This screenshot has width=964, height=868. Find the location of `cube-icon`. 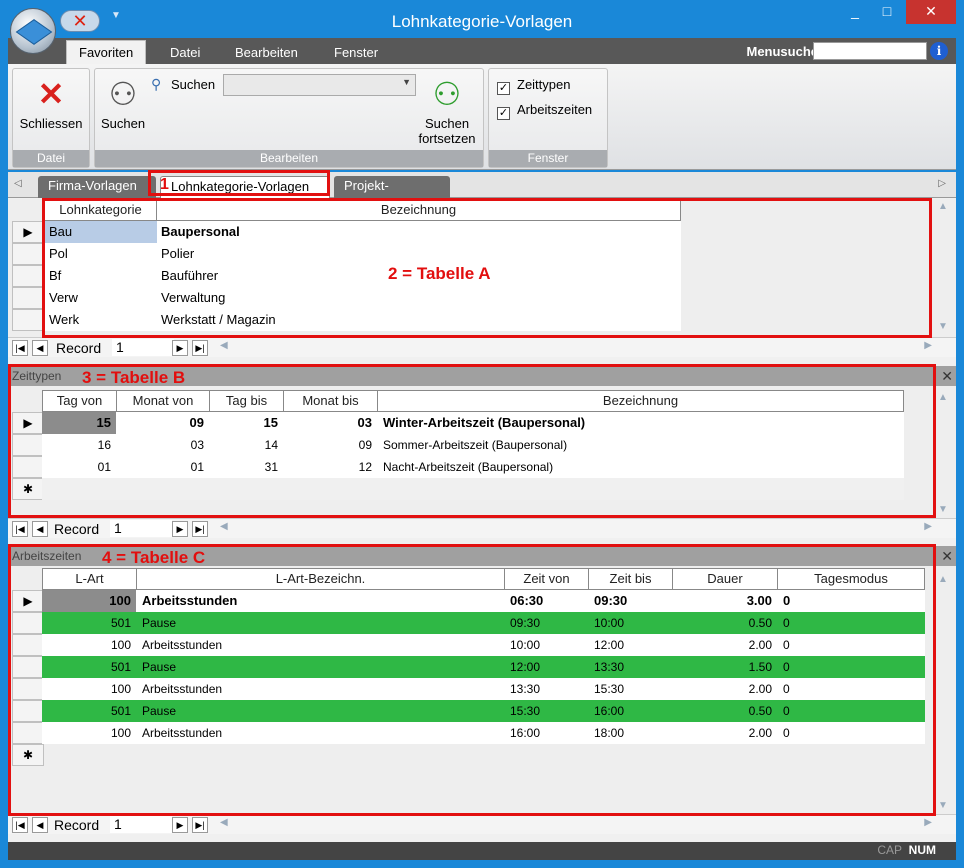

cube-icon is located at coordinates (34, 32).